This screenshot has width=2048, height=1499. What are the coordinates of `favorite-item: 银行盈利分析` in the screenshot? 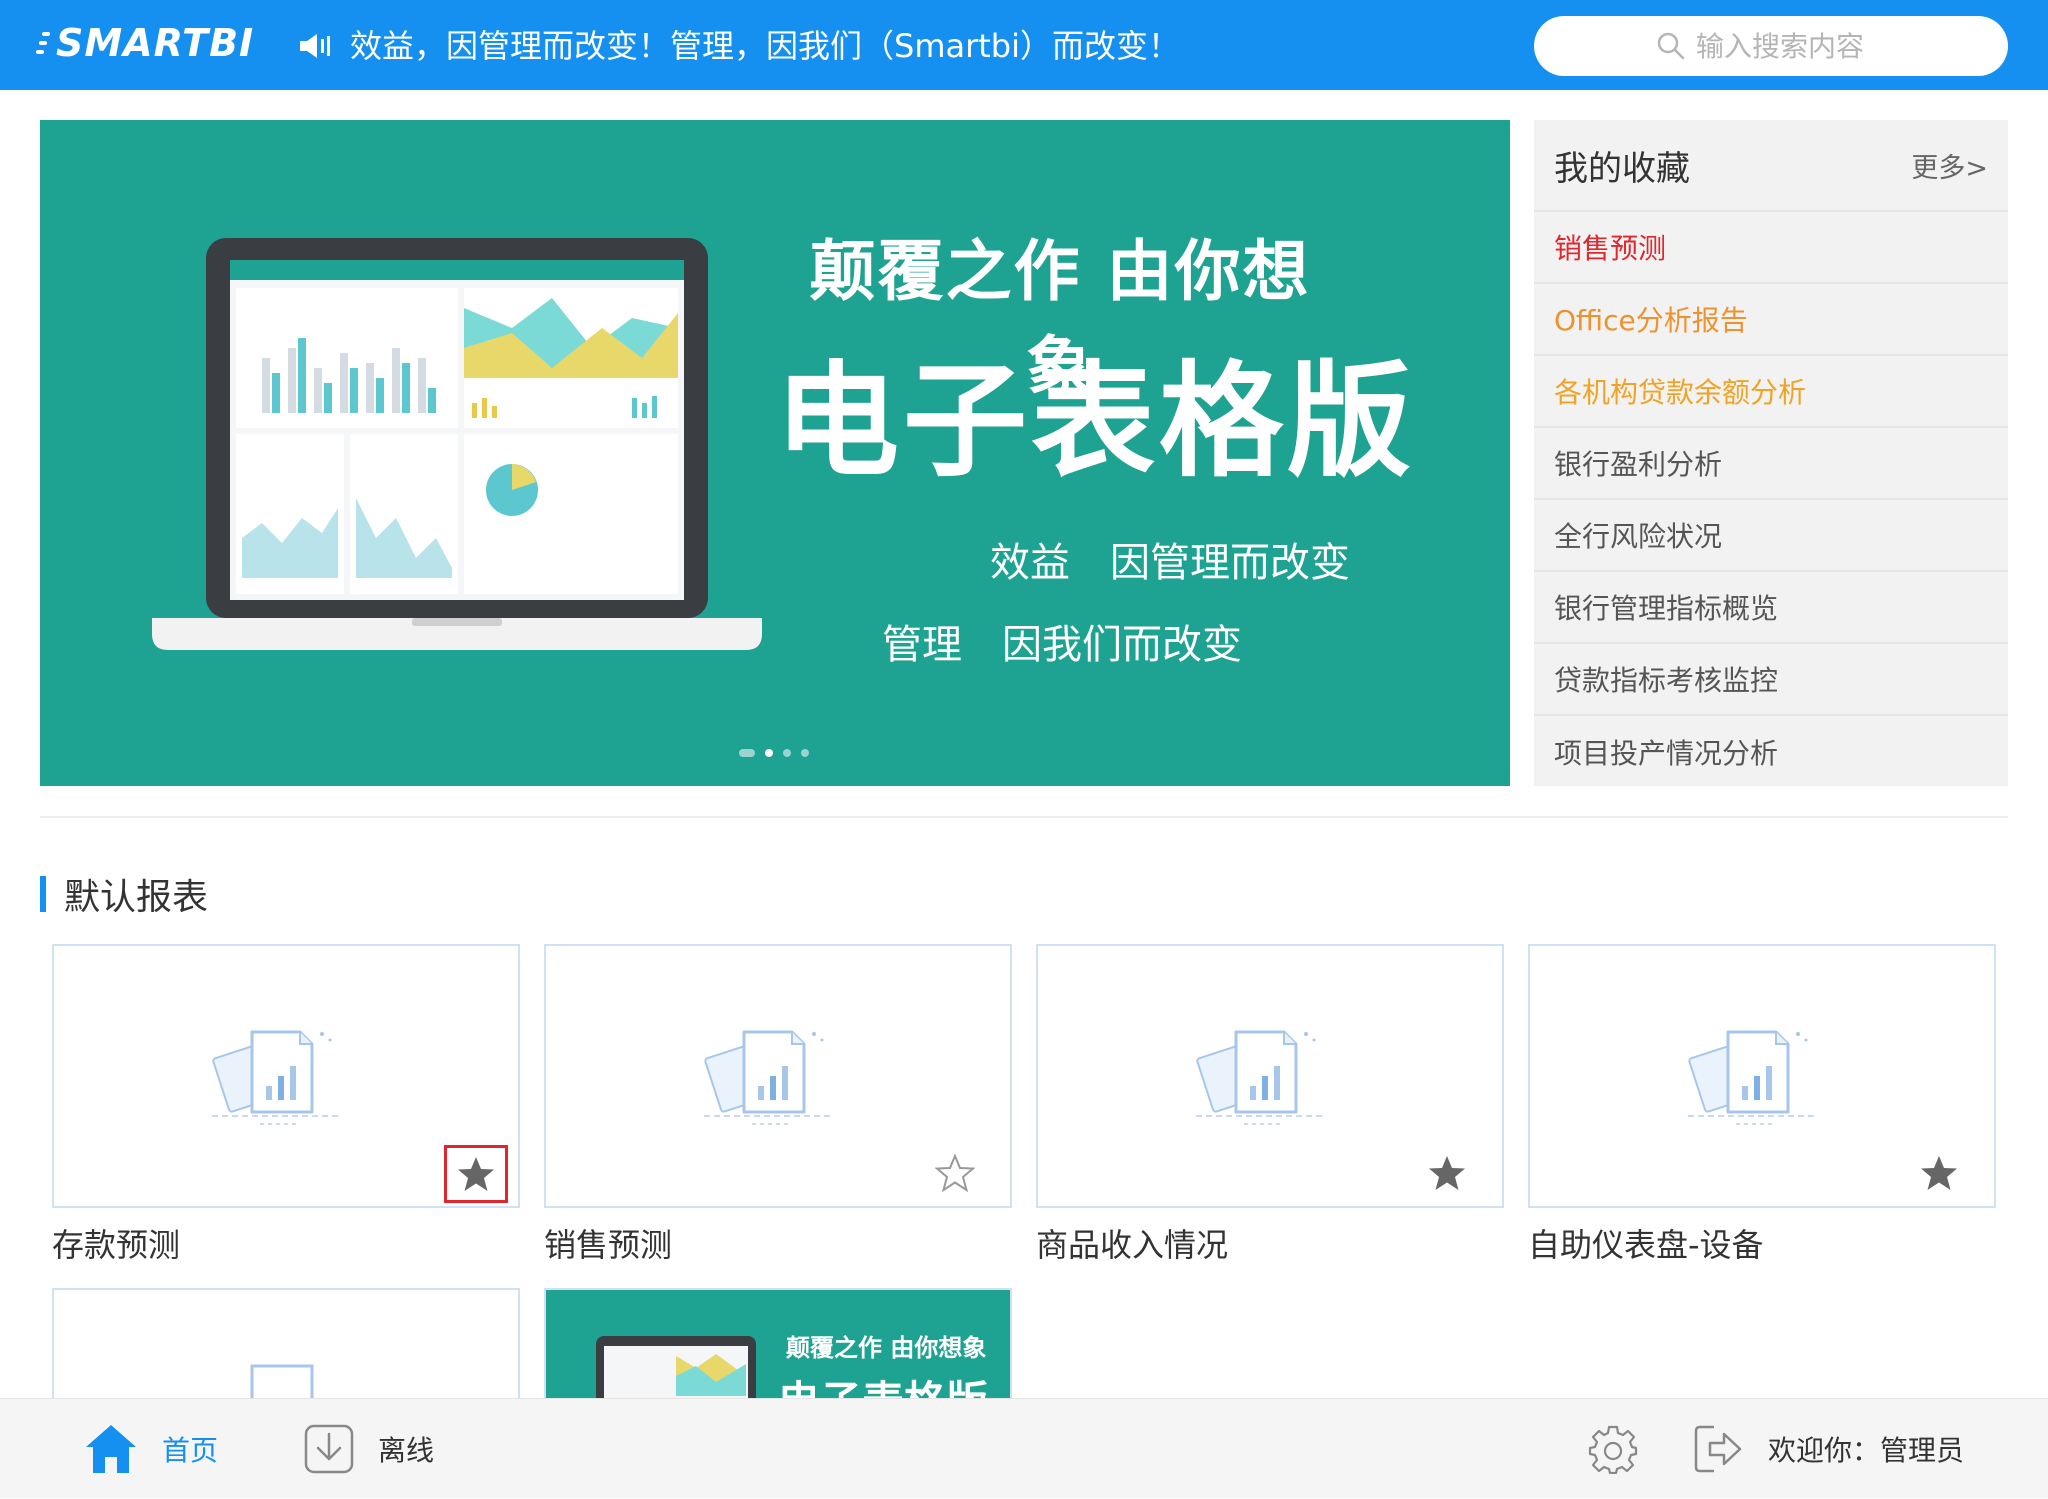 It's located at (1771, 464).